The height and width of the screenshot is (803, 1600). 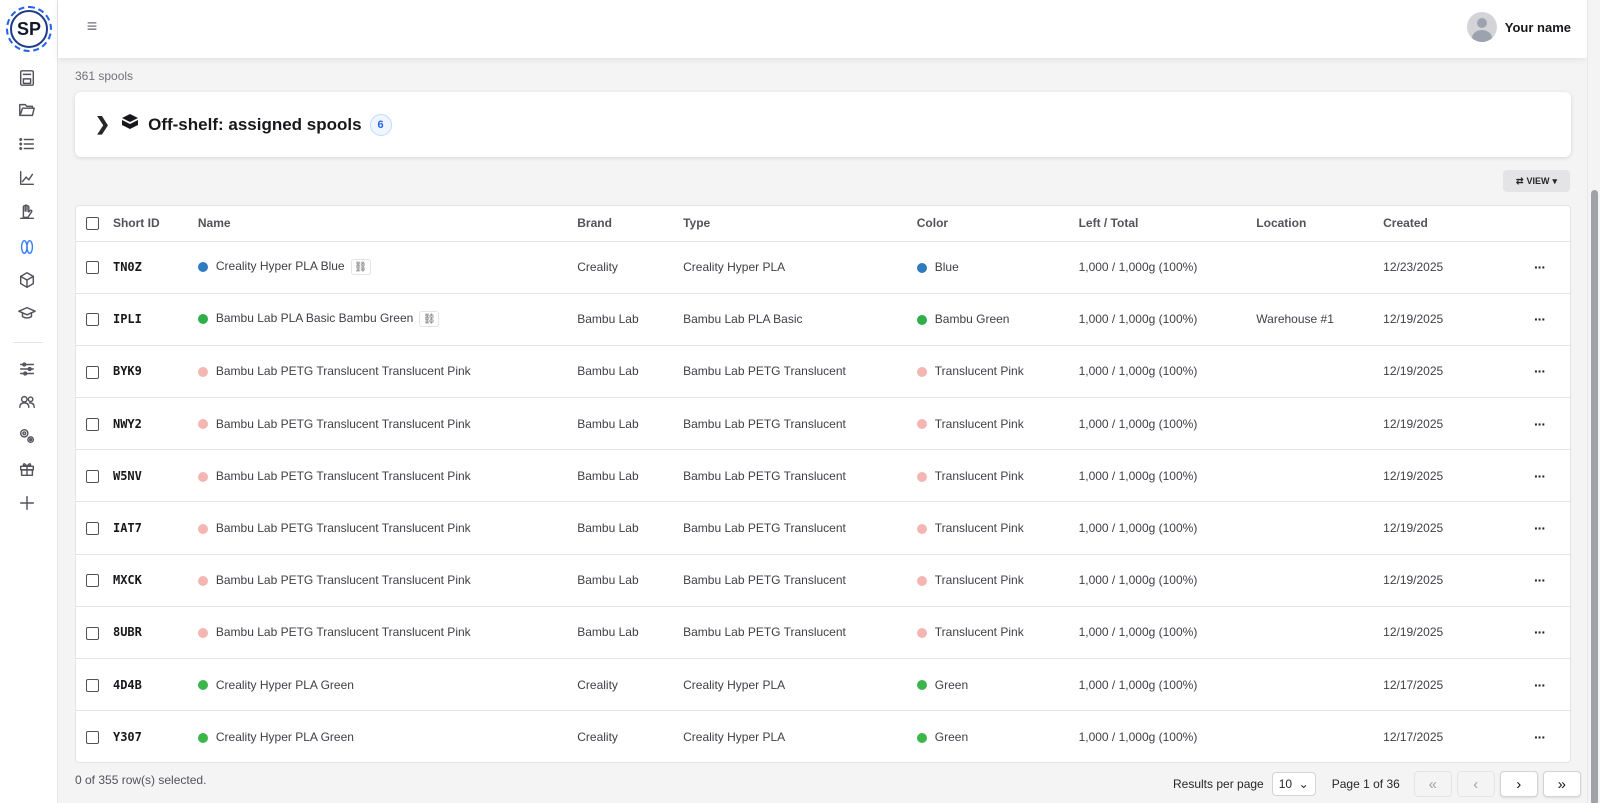 What do you see at coordinates (1481, 27) in the screenshot?
I see `avatar` at bounding box center [1481, 27].